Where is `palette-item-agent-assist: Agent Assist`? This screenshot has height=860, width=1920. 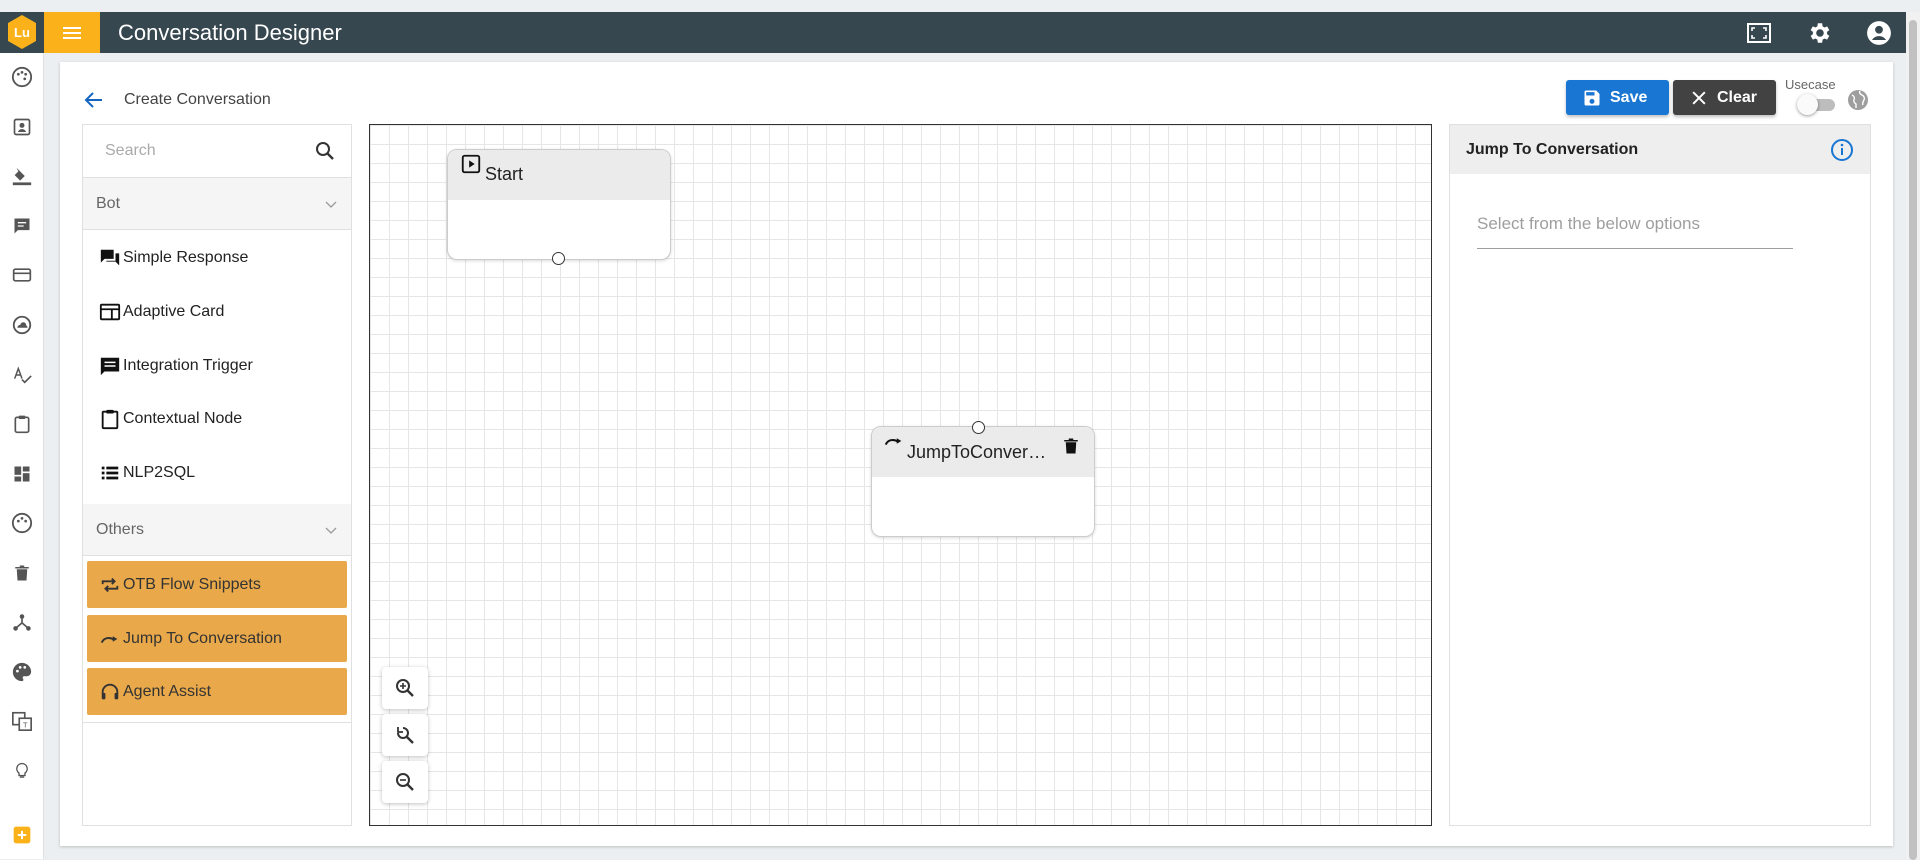
palette-item-agent-assist: Agent Assist is located at coordinates (217, 691).